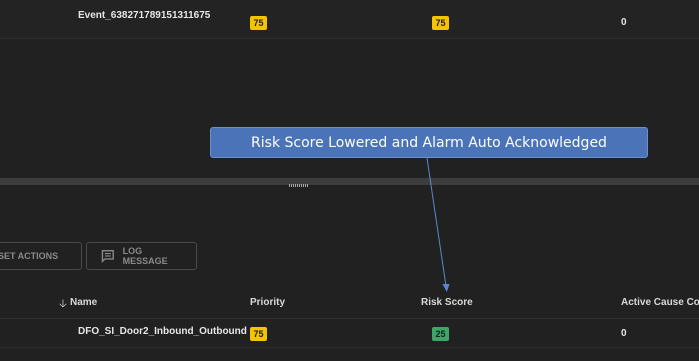 This screenshot has width=699, height=361. Describe the element at coordinates (440, 334) in the screenshot. I see `risk-score-badge: 25` at that location.